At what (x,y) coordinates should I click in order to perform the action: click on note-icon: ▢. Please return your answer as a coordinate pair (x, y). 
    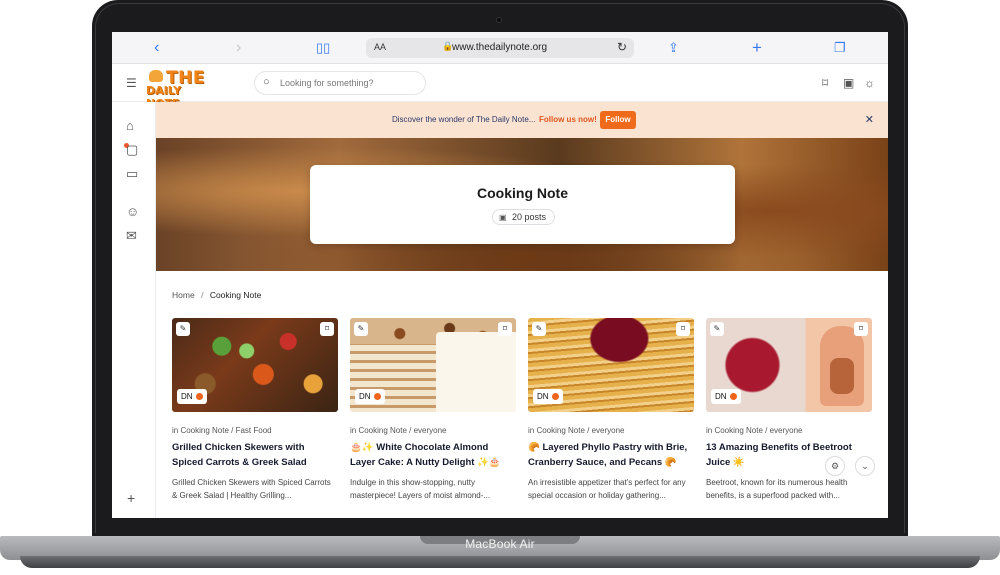
    Looking at the image, I should click on (132, 150).